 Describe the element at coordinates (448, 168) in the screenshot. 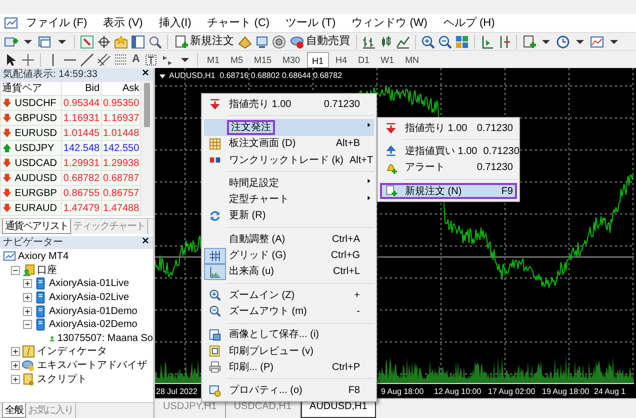

I see `menu-item: アラート 0.71230` at that location.